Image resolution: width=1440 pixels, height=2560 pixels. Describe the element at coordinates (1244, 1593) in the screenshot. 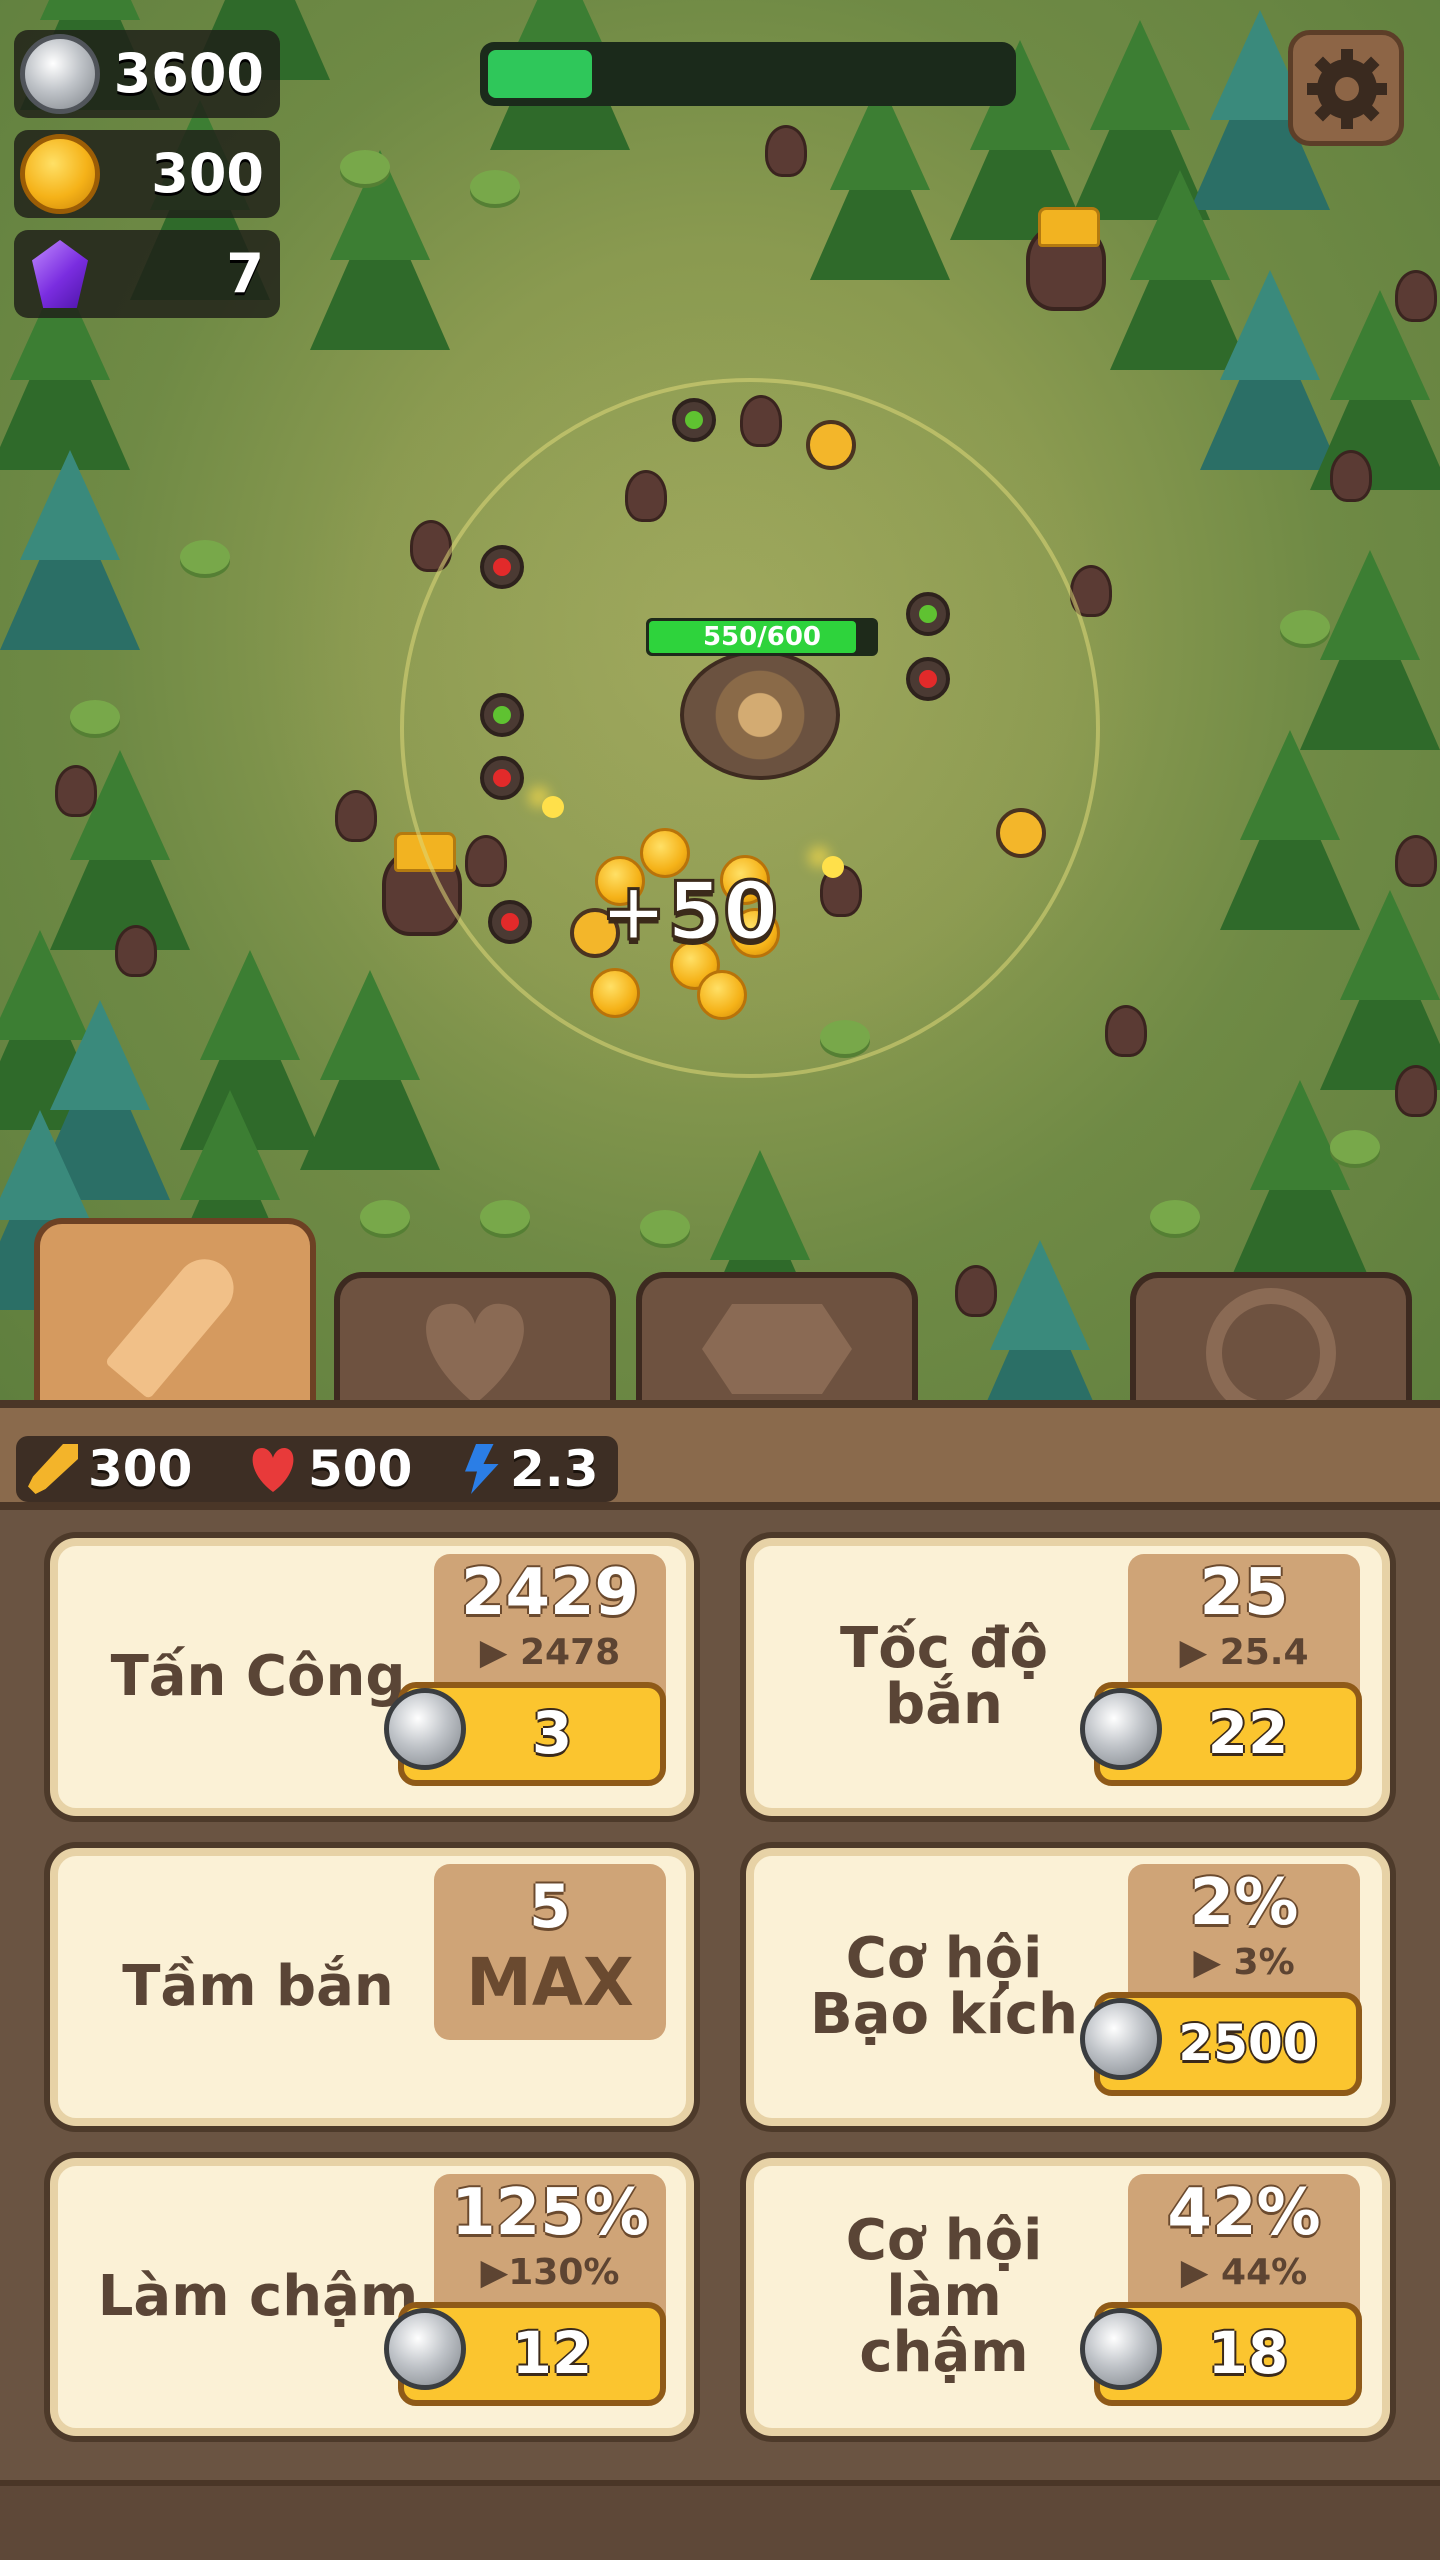

I see `current-value: 25` at that location.